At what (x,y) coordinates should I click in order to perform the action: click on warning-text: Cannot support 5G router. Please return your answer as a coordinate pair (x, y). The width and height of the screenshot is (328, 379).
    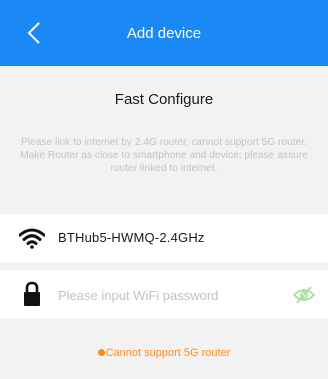
    Looking at the image, I should click on (168, 353).